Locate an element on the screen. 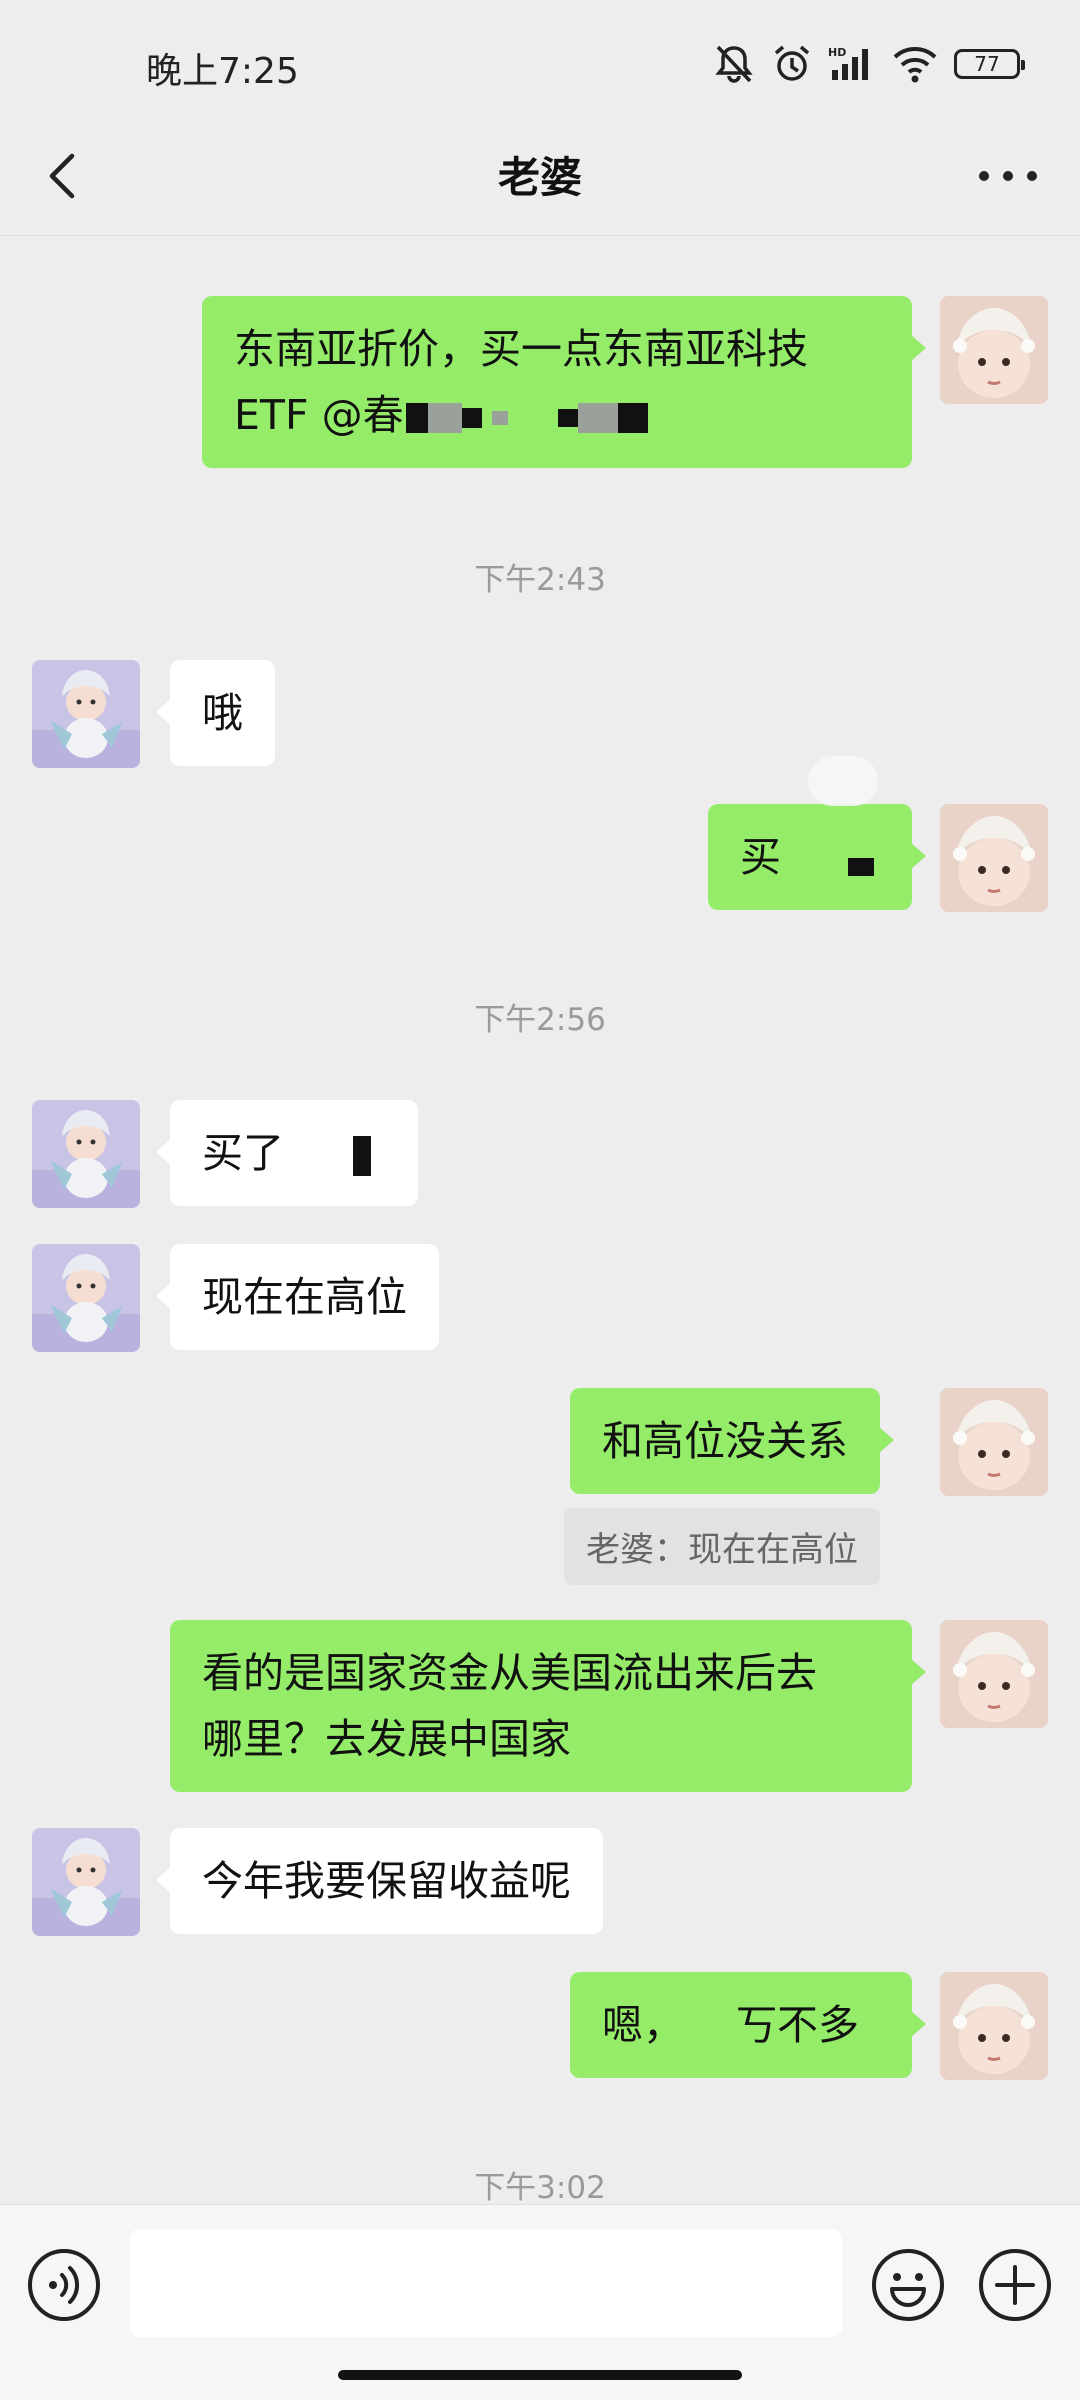  alarm-icon is located at coordinates (792, 64).